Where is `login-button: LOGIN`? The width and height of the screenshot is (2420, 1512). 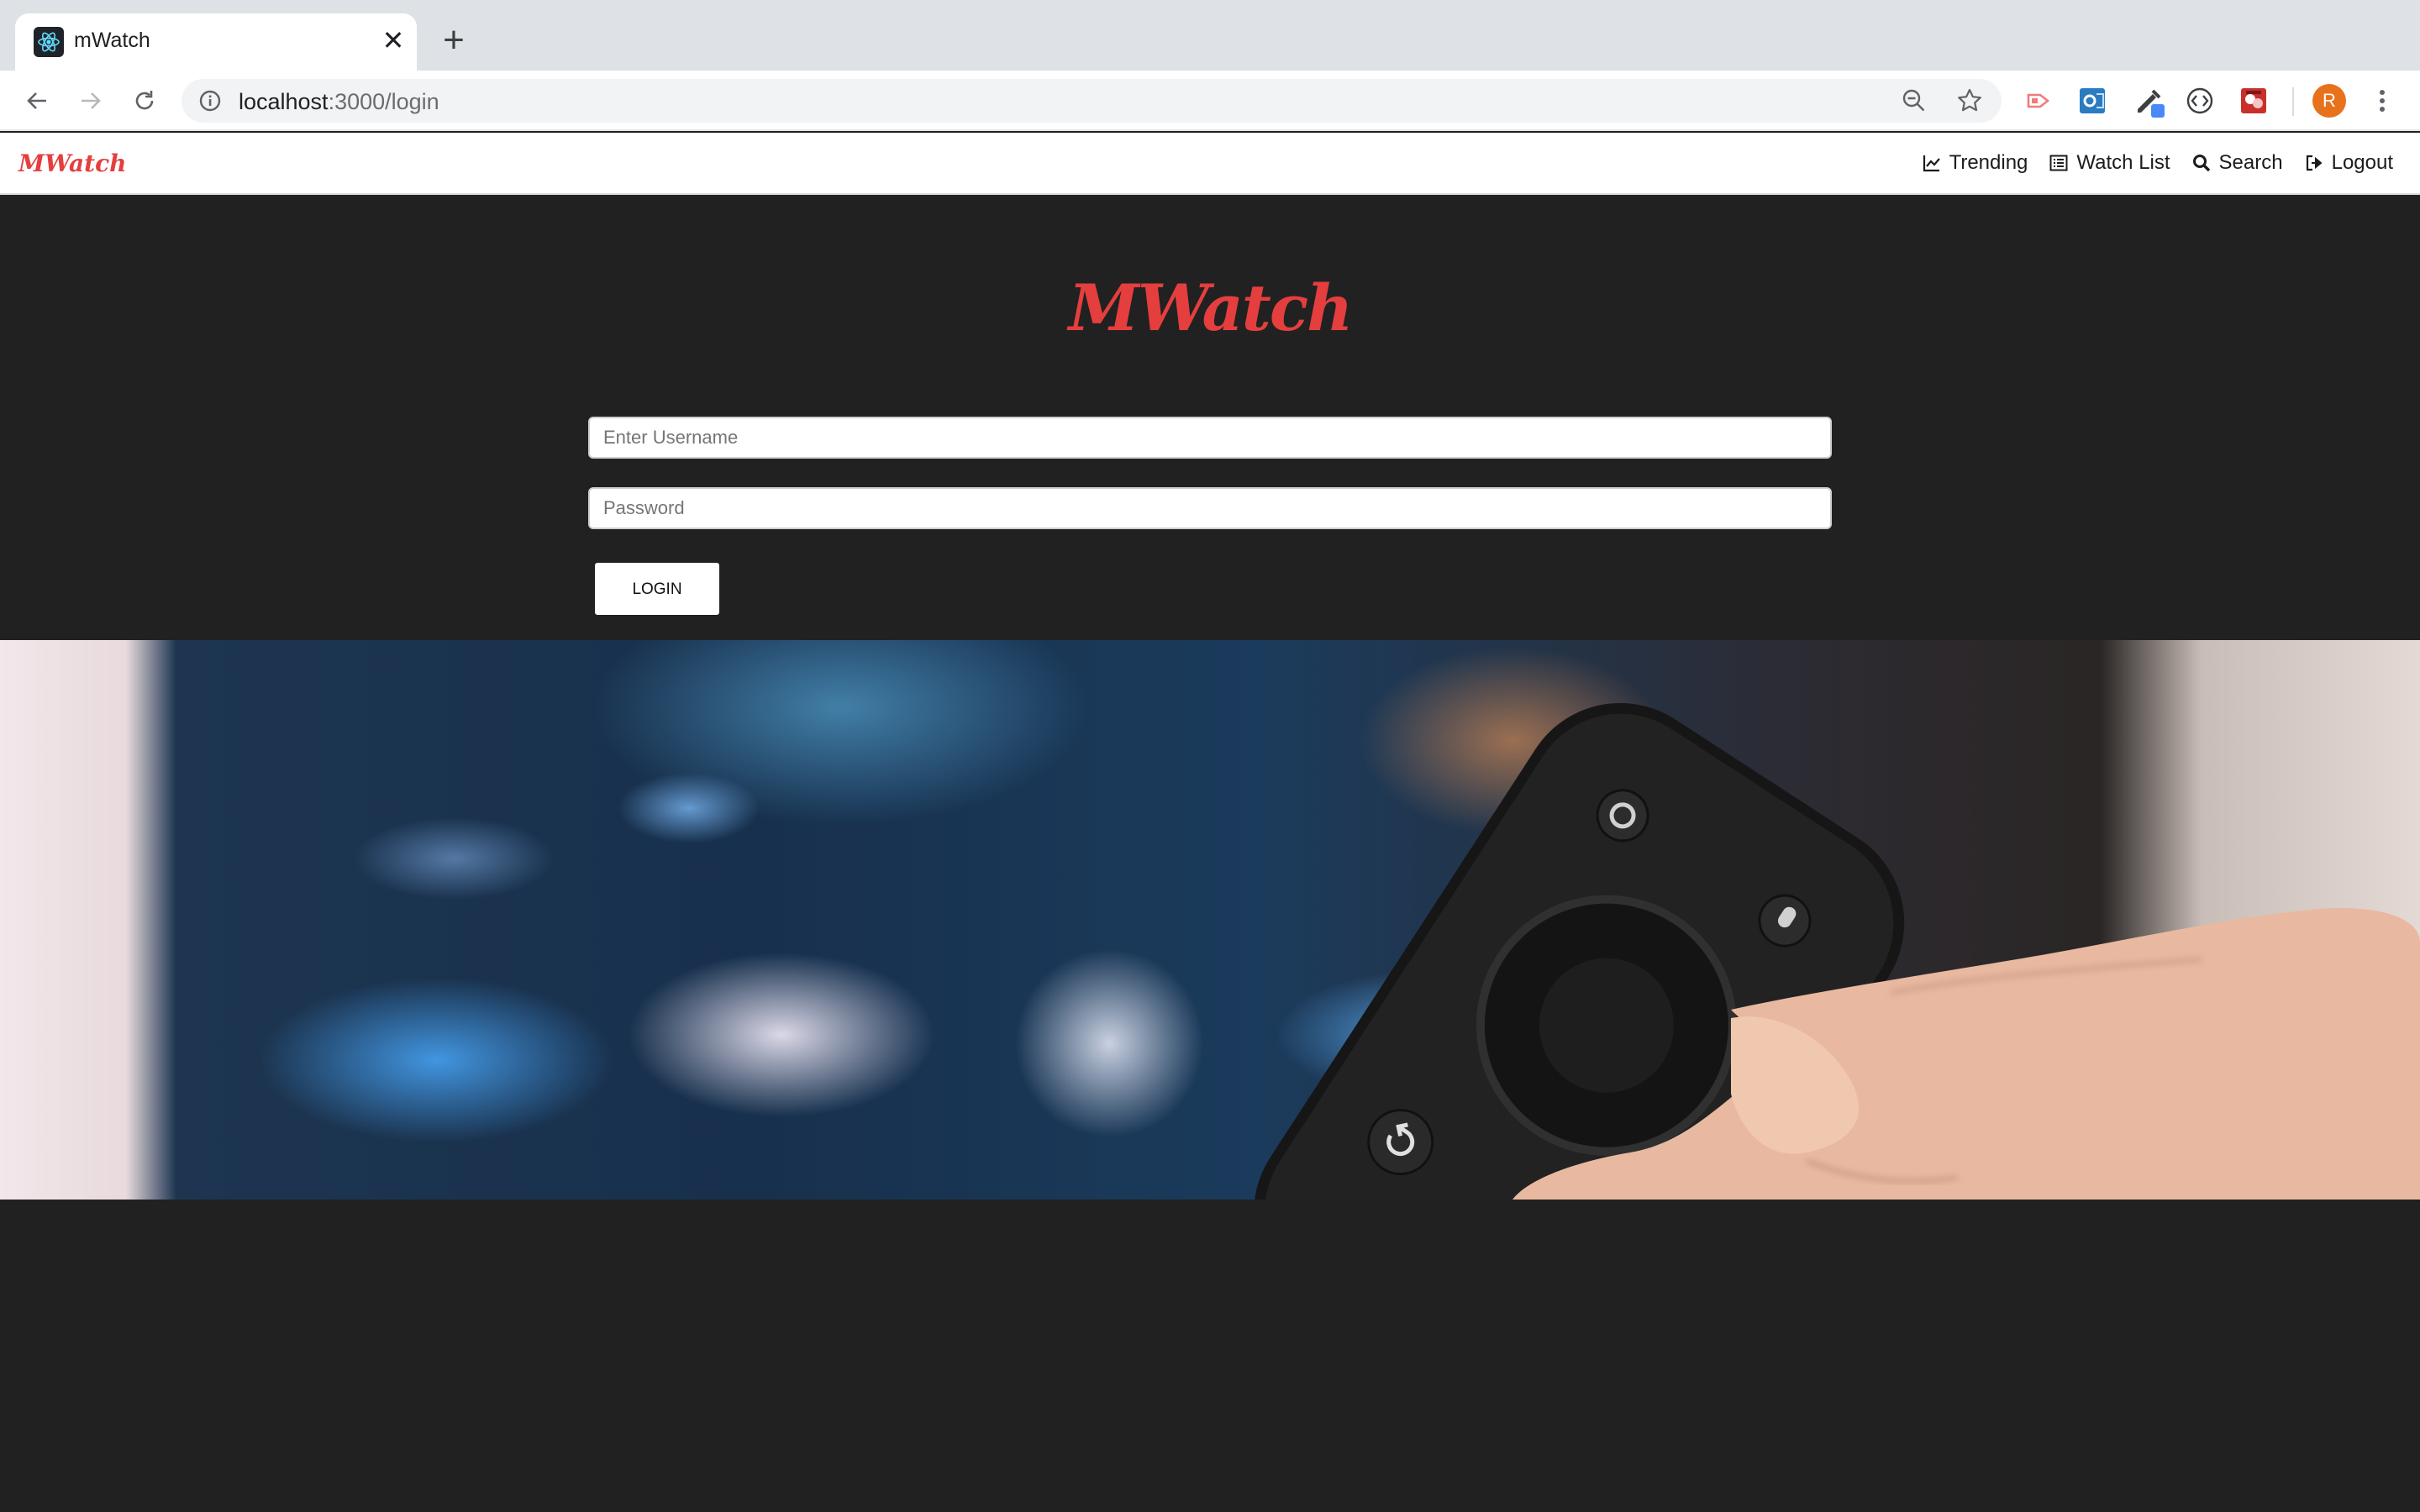
login-button: LOGIN is located at coordinates (657, 589).